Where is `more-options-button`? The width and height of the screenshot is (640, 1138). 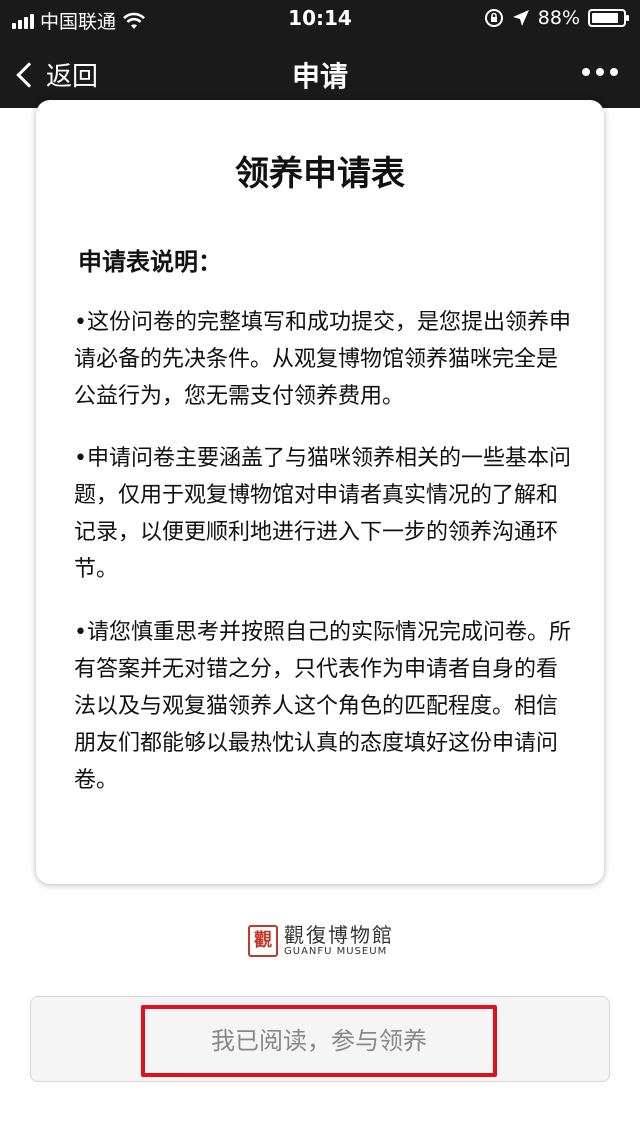
more-options-button is located at coordinates (600, 72).